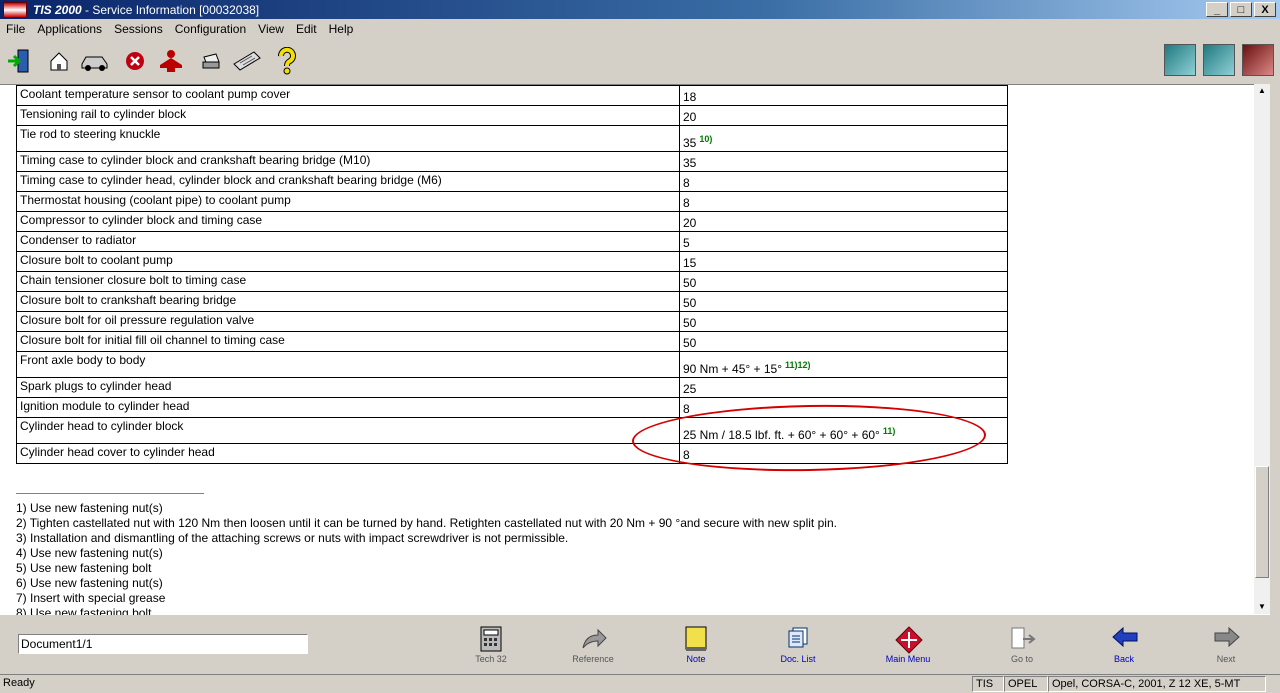 This screenshot has height=693, width=1280. I want to click on vehicle-selection-icon, so click(1180, 60).